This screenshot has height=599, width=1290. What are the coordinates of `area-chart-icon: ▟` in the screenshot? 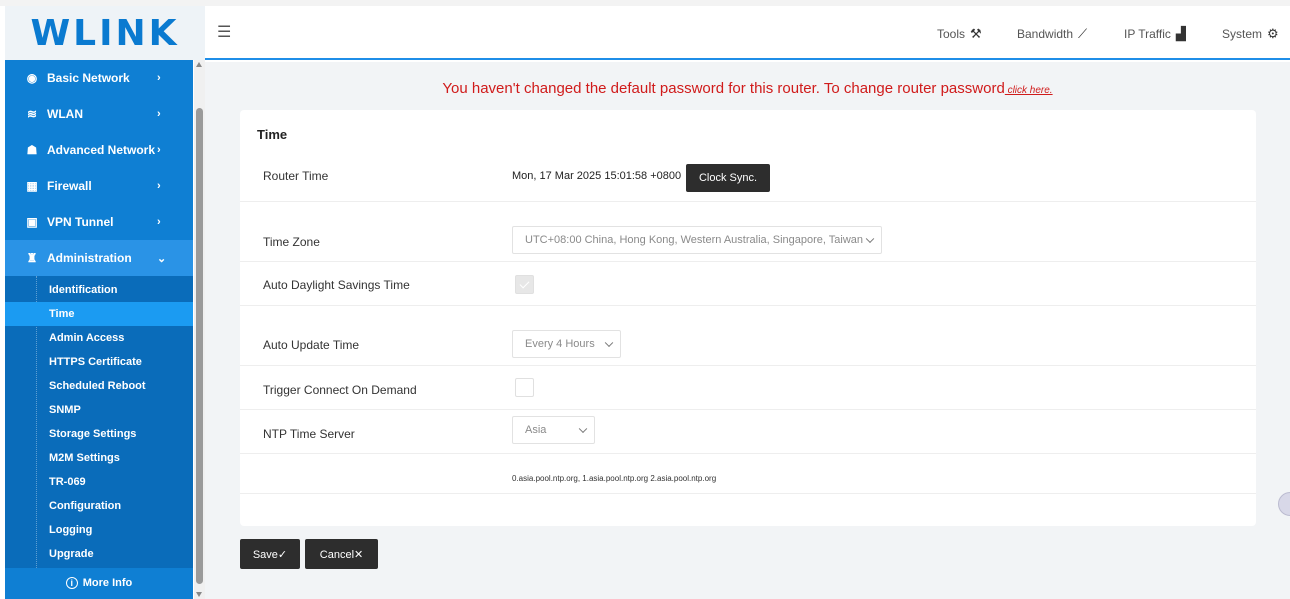 It's located at (1180, 33).